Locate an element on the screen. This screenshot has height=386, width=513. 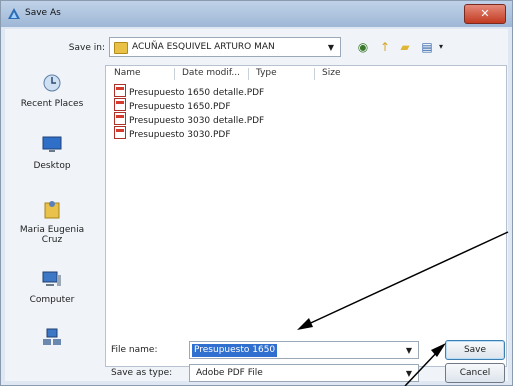
arrow-to-save-button is located at coordinates (425, 364).